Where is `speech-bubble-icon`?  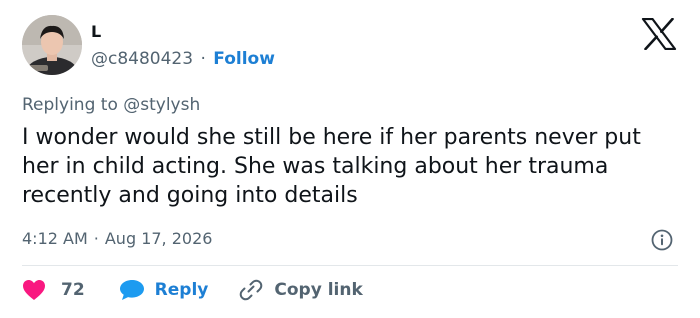
speech-bubble-icon is located at coordinates (131, 290).